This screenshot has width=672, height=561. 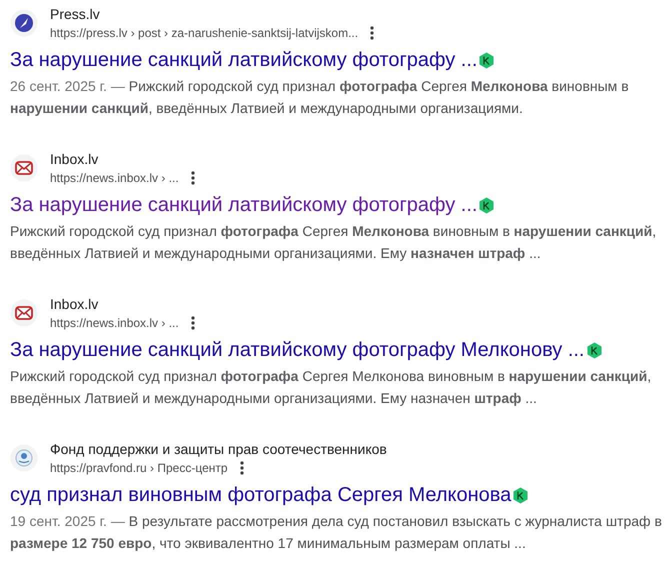 I want to click on quill-icon, so click(x=24, y=23).